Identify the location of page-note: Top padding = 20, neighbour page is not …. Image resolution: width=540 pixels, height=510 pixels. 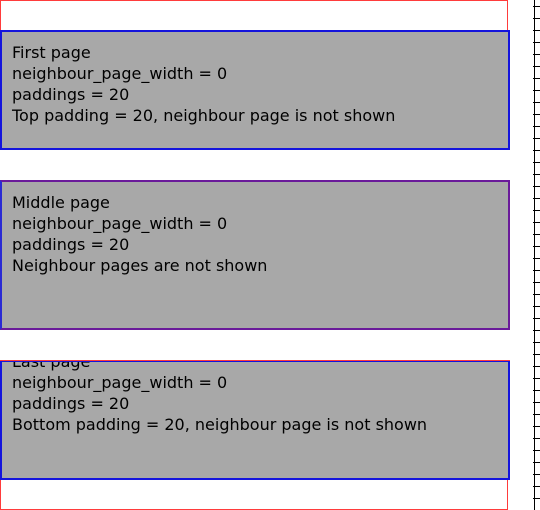
(204, 115).